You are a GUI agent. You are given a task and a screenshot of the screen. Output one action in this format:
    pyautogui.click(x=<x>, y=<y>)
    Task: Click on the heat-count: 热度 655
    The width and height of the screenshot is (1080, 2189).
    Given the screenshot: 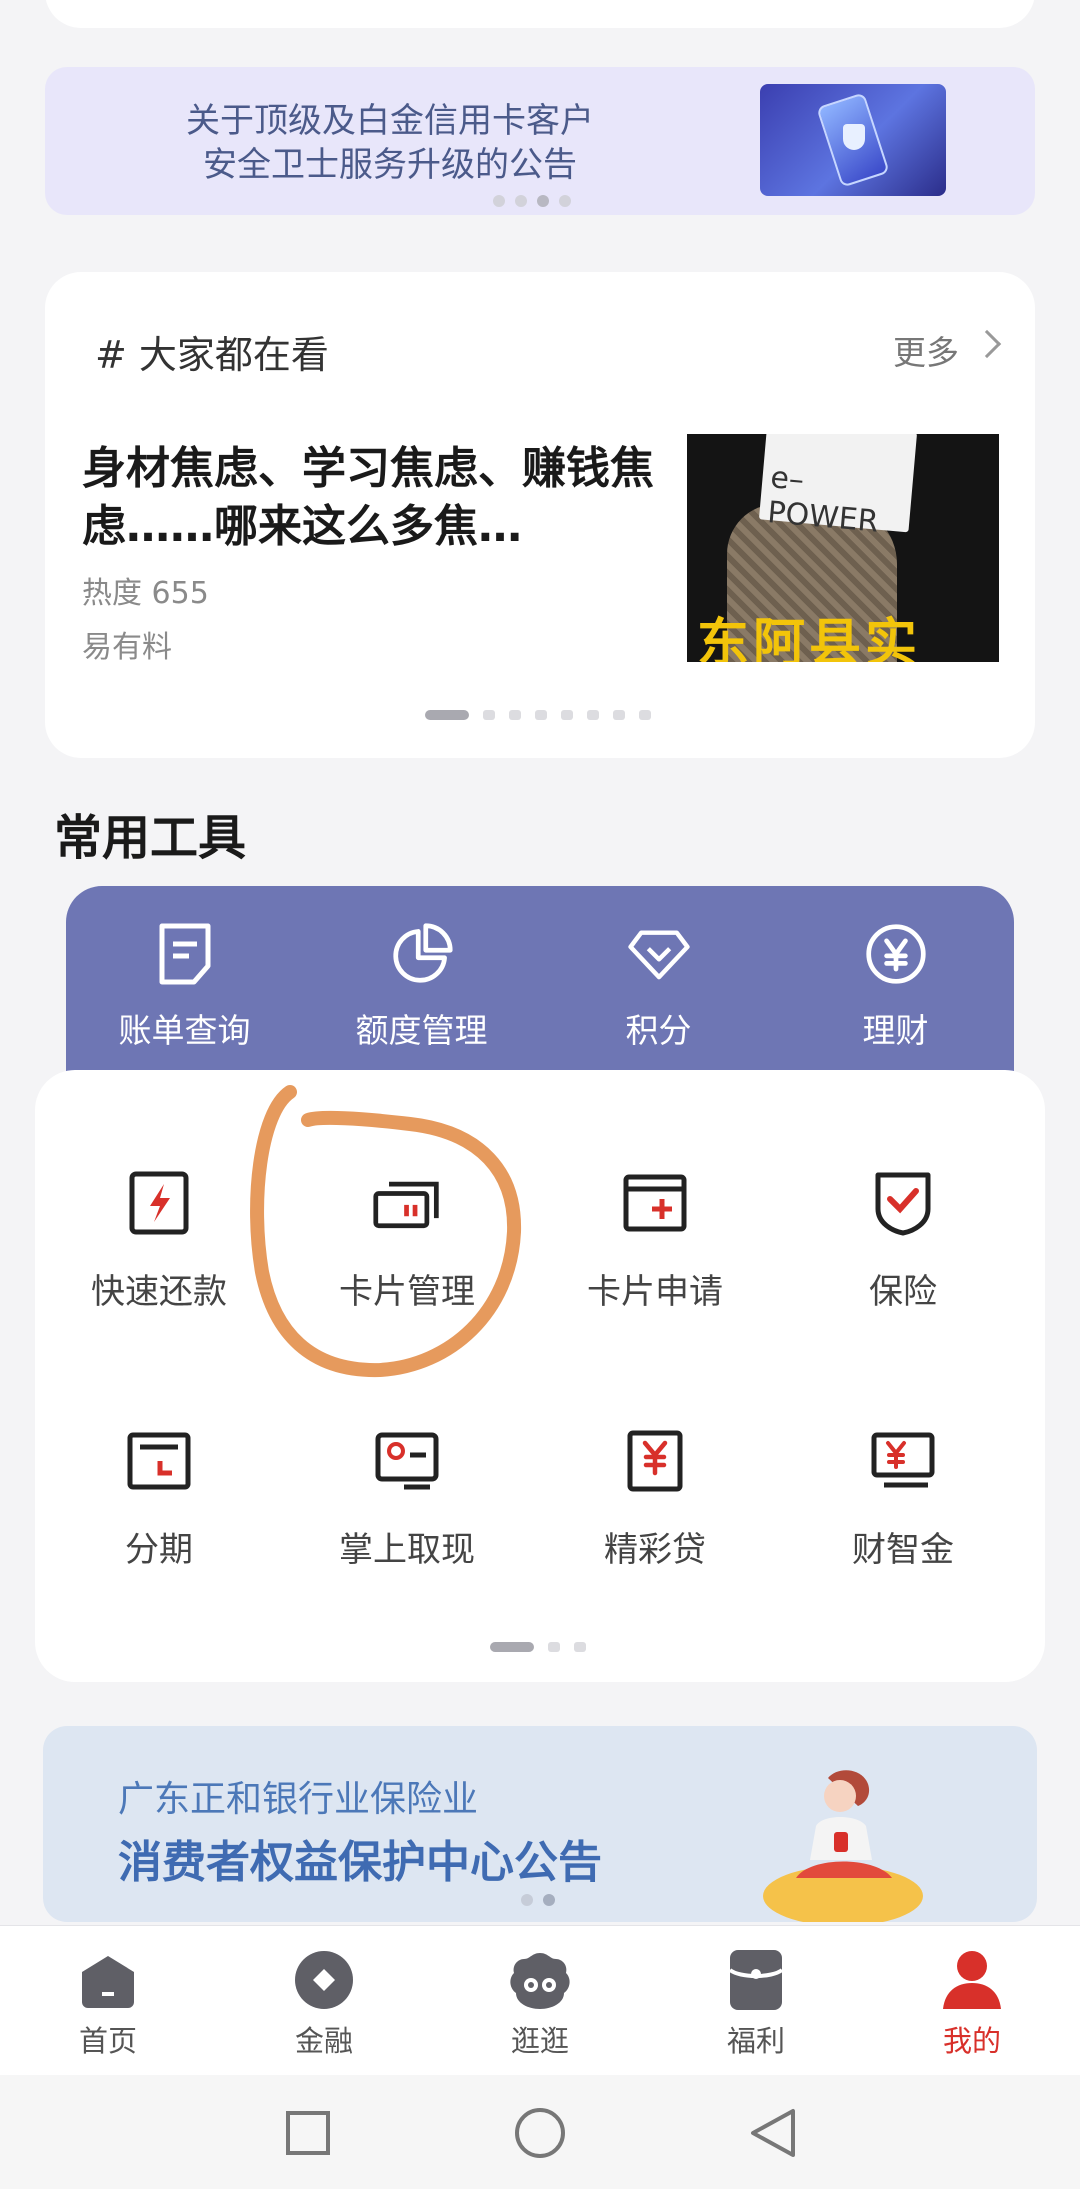 What is the action you would take?
    pyautogui.click(x=145, y=593)
    